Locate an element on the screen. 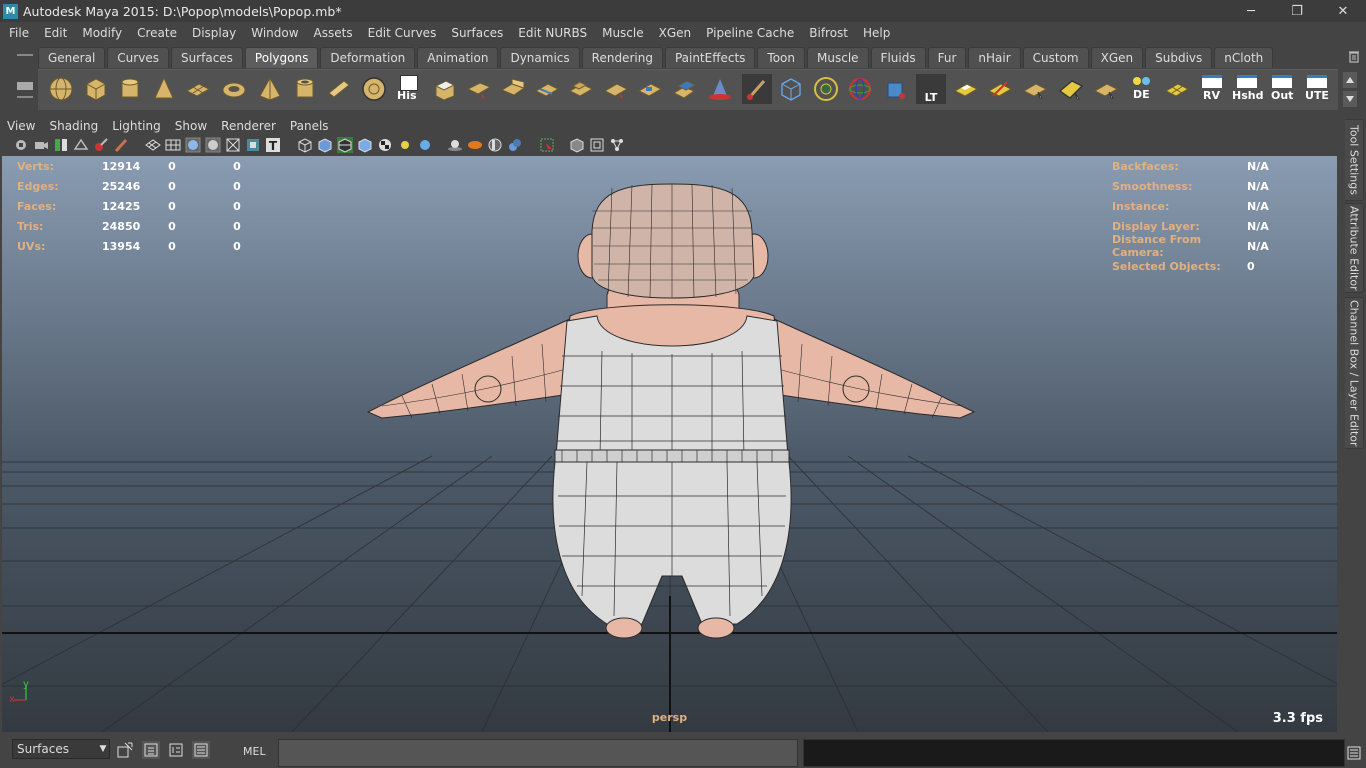 This screenshot has height=768, width=1366. screen-space-ao-icon is located at coordinates (475, 145).